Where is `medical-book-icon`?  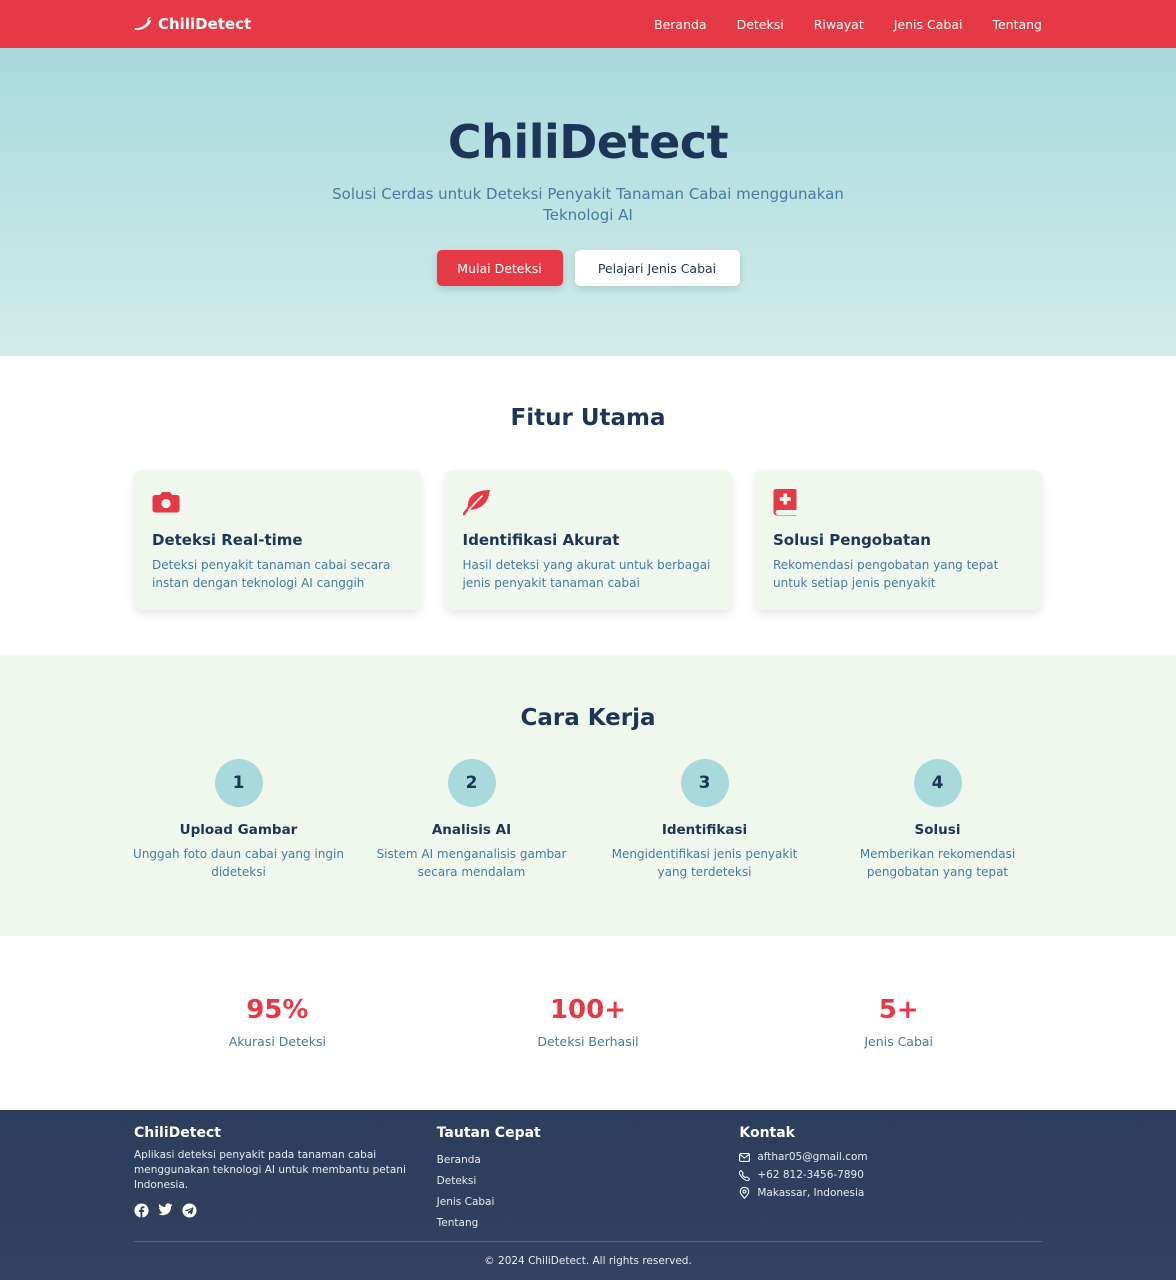
medical-book-icon is located at coordinates (785, 502).